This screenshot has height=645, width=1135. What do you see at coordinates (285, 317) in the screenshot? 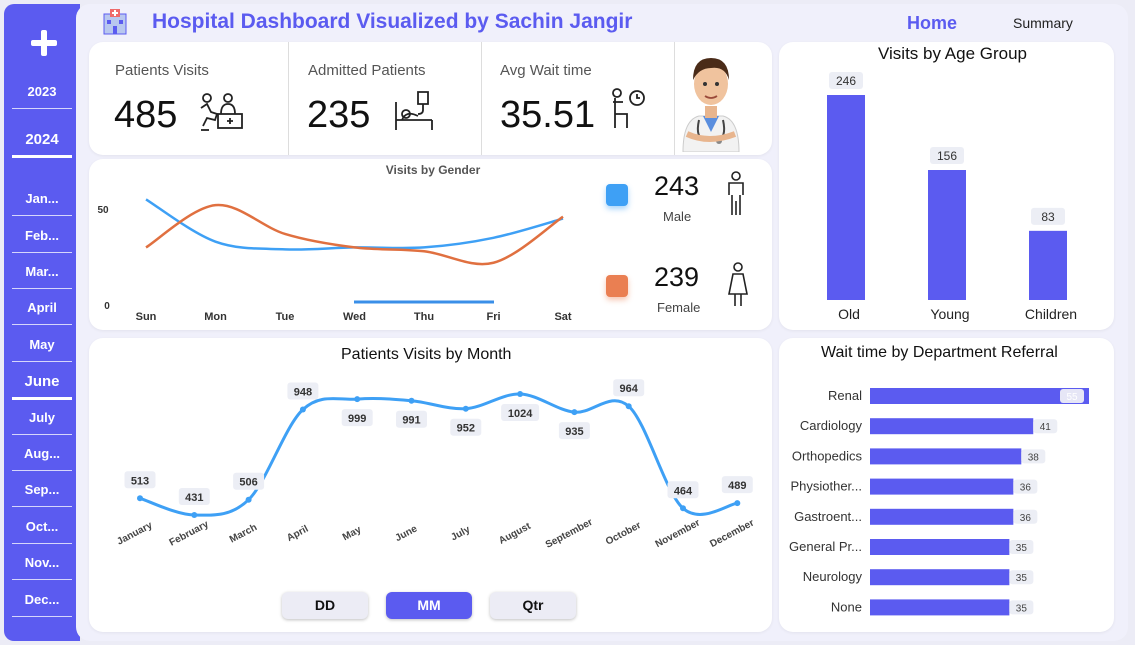
I see `gender-x-tick: Tue` at bounding box center [285, 317].